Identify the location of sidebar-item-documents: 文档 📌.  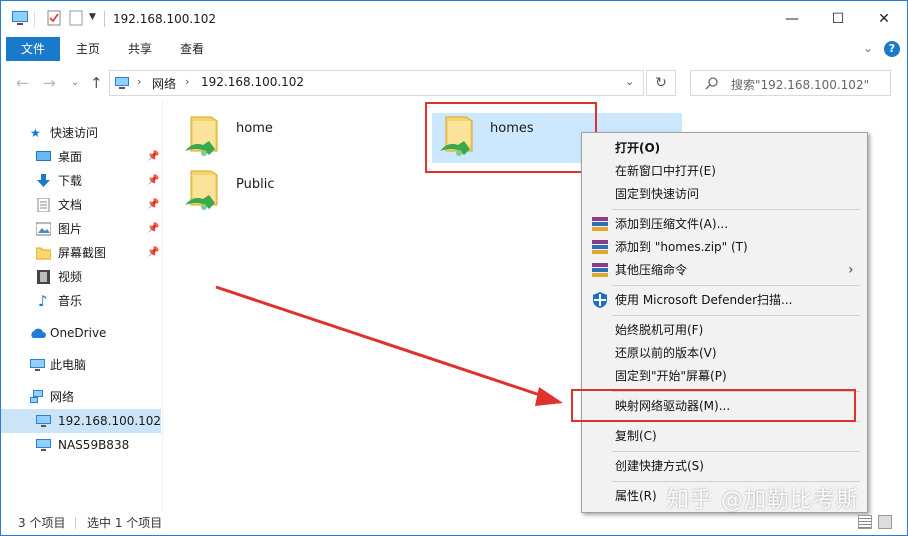
(81, 205).